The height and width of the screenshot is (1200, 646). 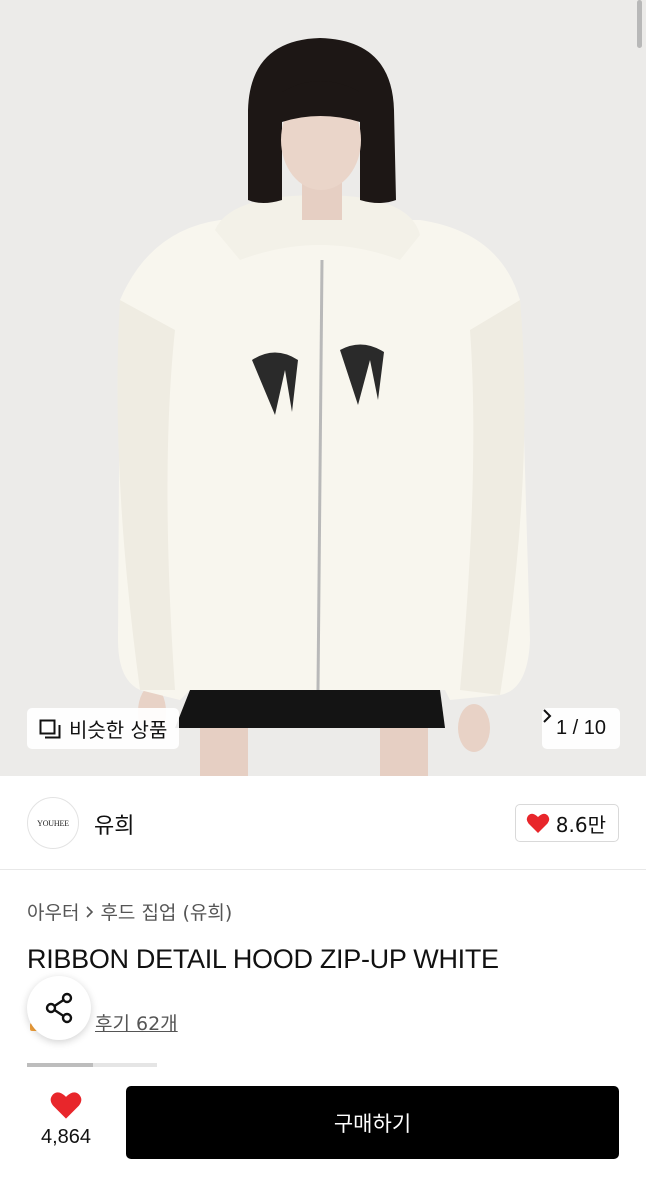 I want to click on brand-row: YOUHEE 유희 8.6만, so click(x=323, y=823).